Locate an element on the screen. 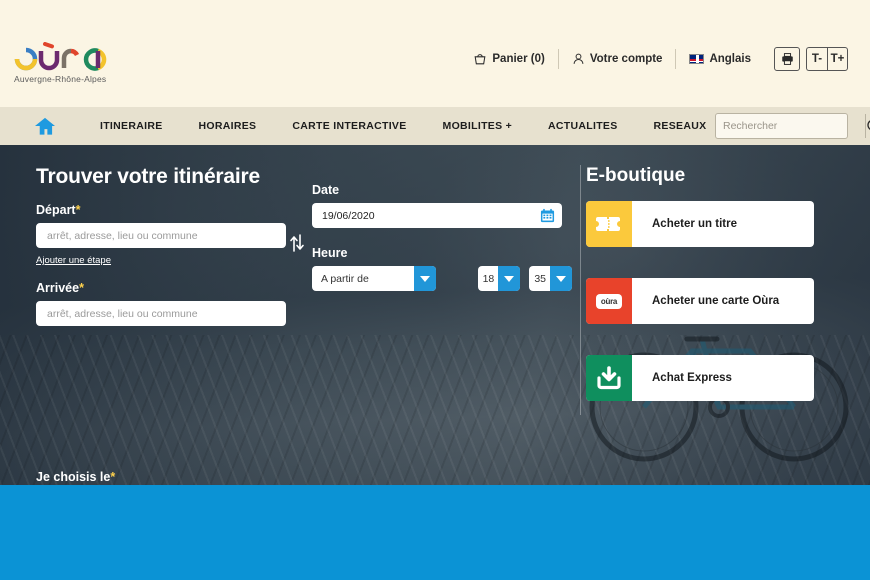 The width and height of the screenshot is (870, 580). arrivee-label-text: Arrivée is located at coordinates (58, 288).